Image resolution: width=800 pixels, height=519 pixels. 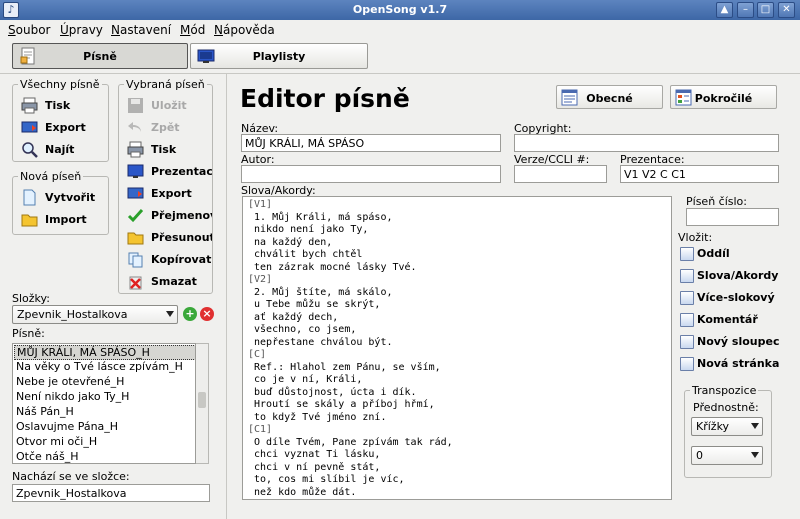 I want to click on list-item: Otvor mi oči_H, so click(x=56, y=442).